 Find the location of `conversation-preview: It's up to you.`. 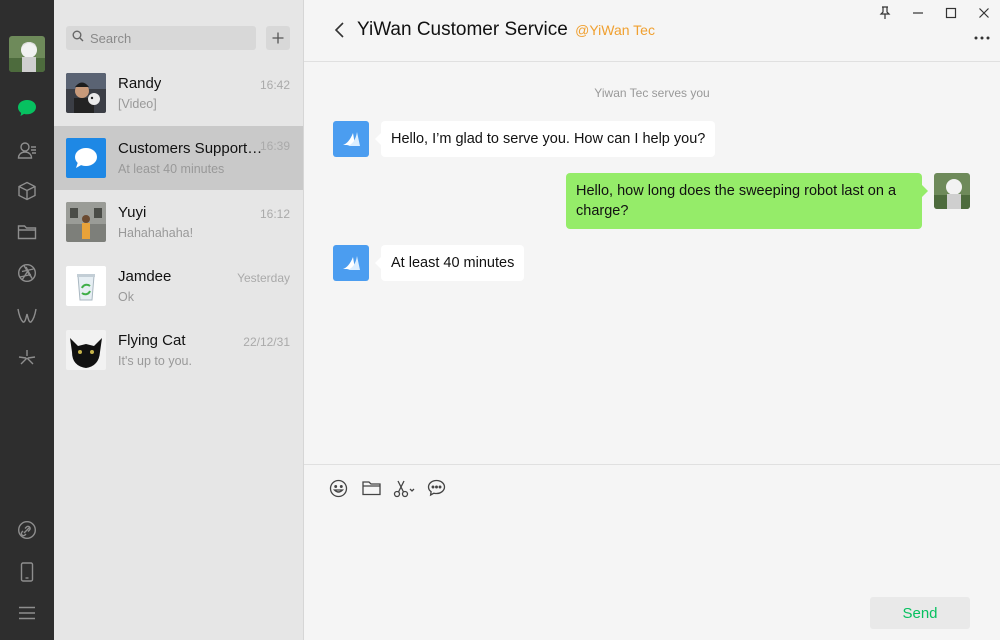

conversation-preview: It's up to you. is located at coordinates (155, 361).